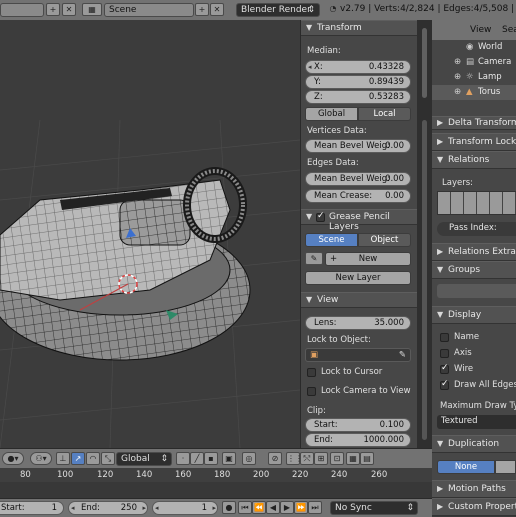 The width and height of the screenshot is (516, 517). What do you see at coordinates (229, 458) in the screenshot?
I see `occlude-geometry-icon: ▣` at bounding box center [229, 458].